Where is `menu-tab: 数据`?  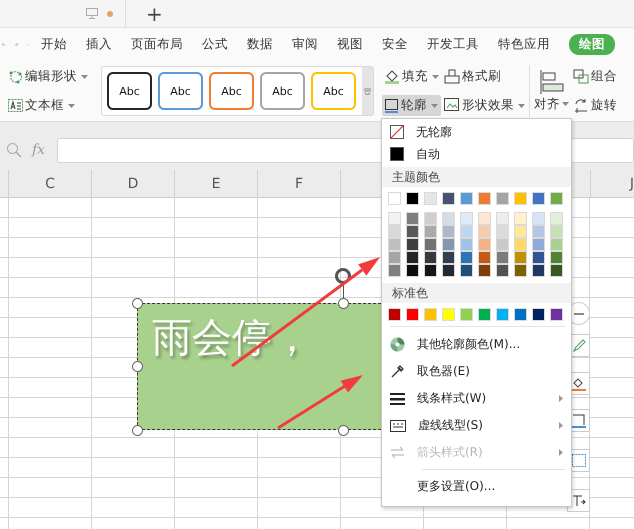
menu-tab: 数据 is located at coordinates (260, 44).